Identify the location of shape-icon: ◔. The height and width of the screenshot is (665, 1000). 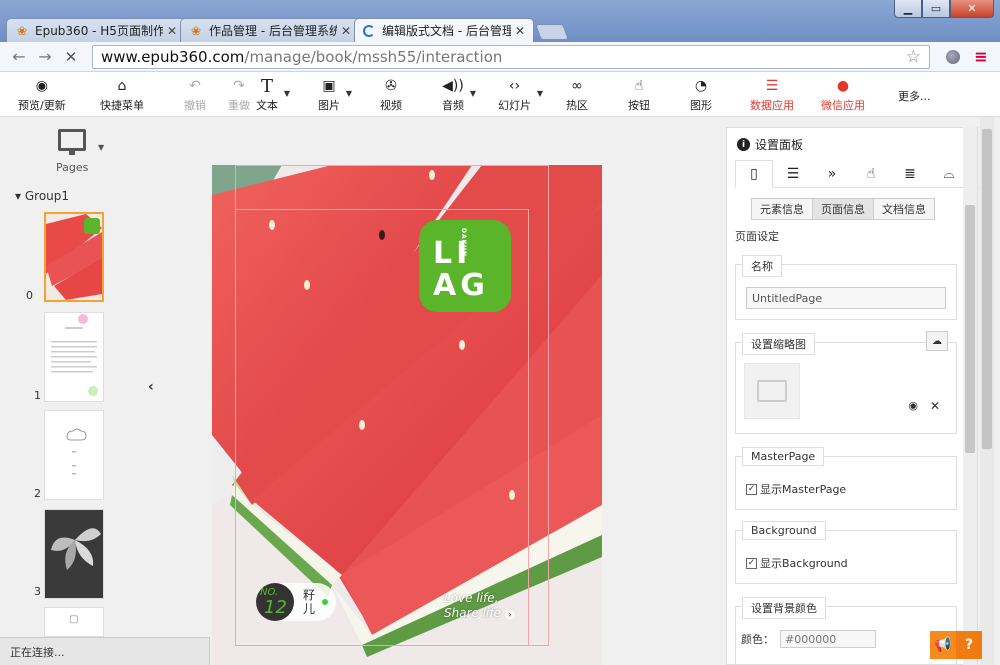
(701, 86).